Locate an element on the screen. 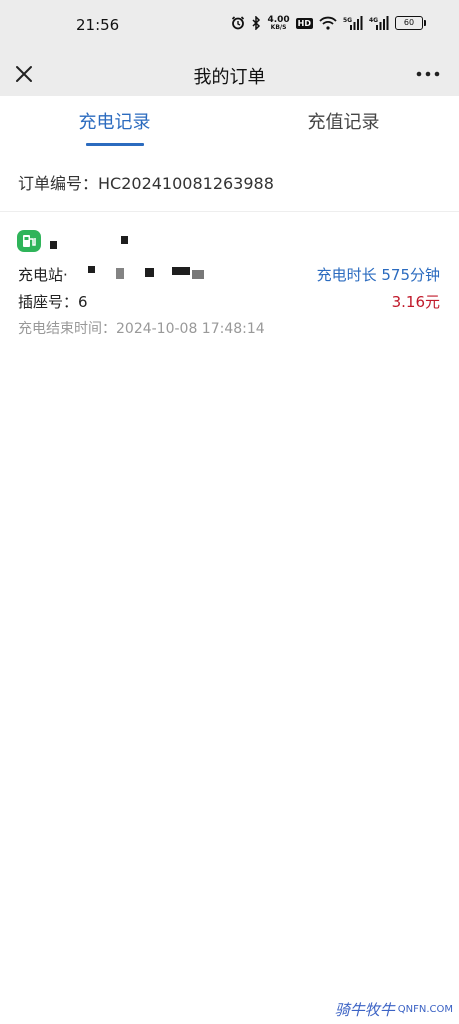 This screenshot has width=459, height=1024. watermark: 骑牛牧牛 QNFN.COM is located at coordinates (394, 1009).